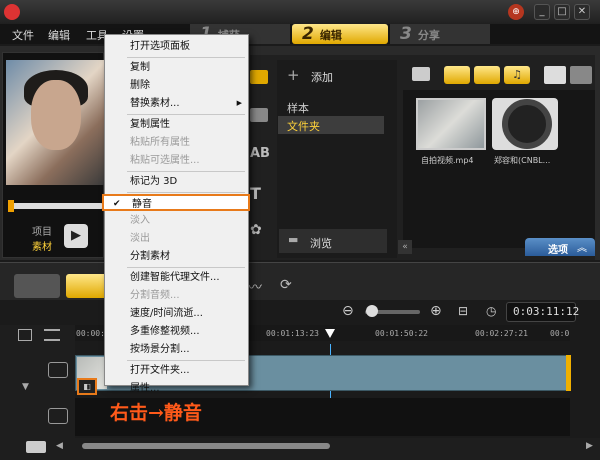 Image resolution: width=600 pixels, height=460 pixels. I want to click on preview-image, so click(55, 122).